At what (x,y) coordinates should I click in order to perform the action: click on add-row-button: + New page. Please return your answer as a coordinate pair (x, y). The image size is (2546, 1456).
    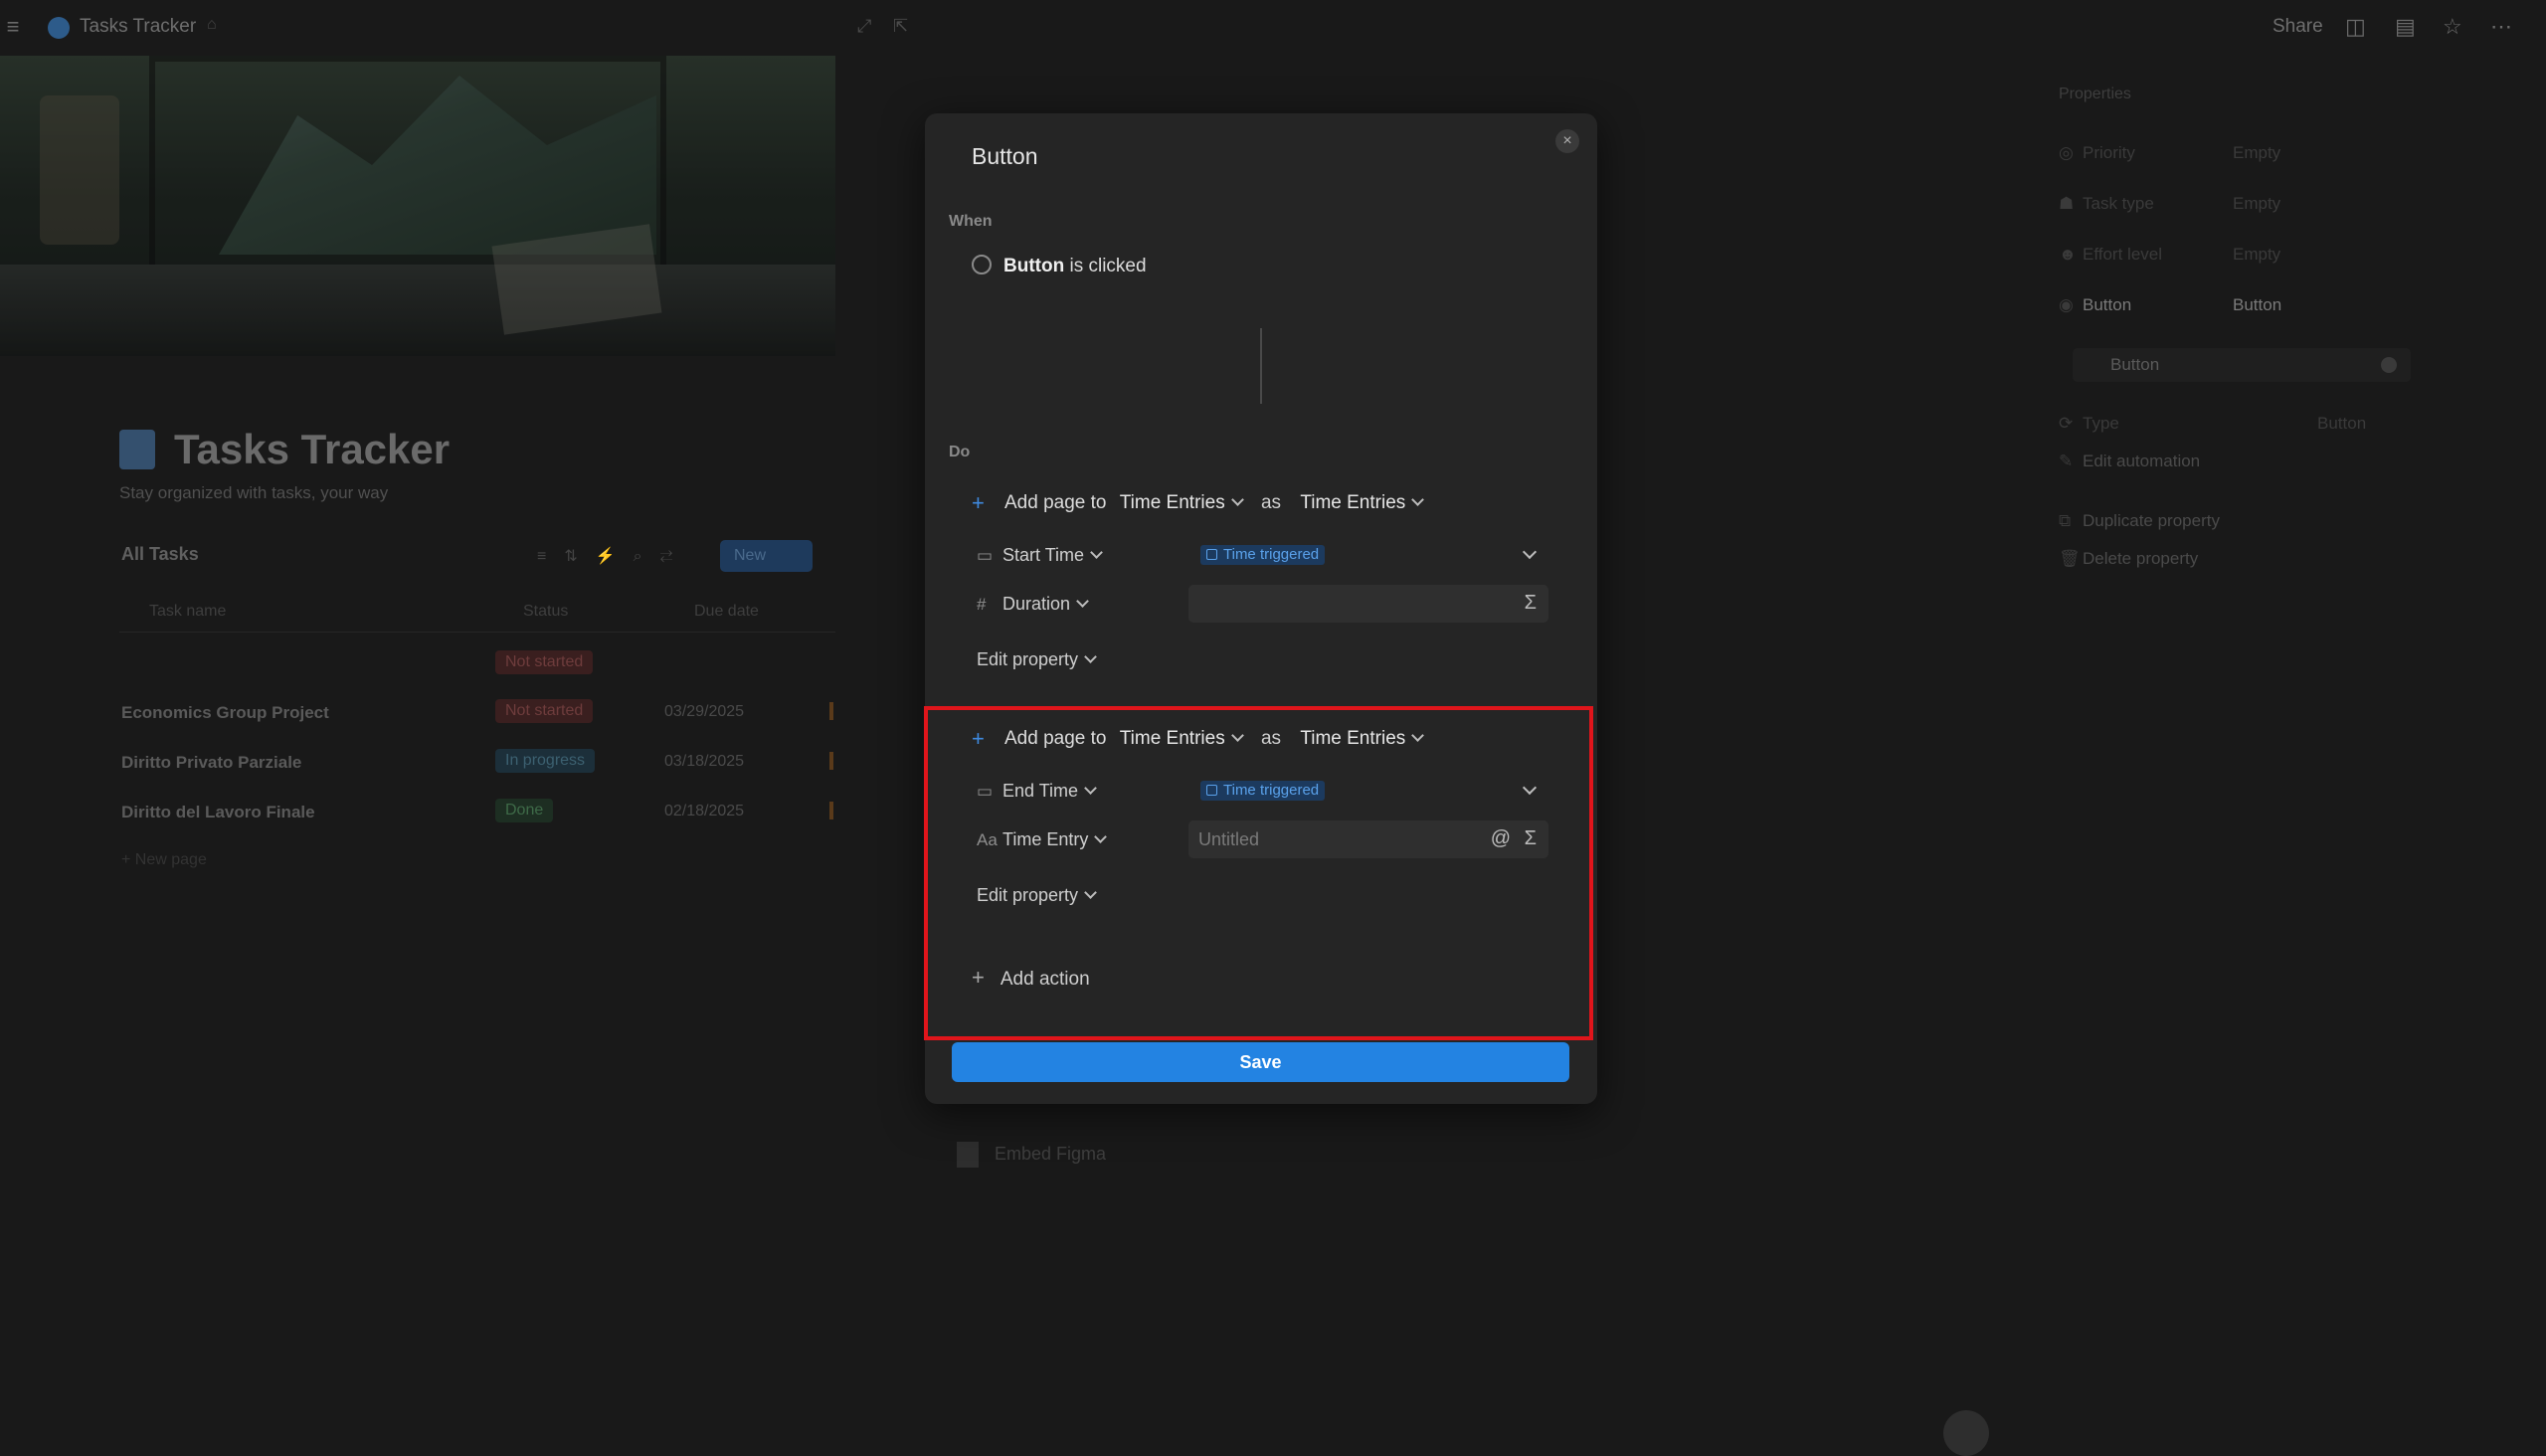
    Looking at the image, I should click on (164, 860).